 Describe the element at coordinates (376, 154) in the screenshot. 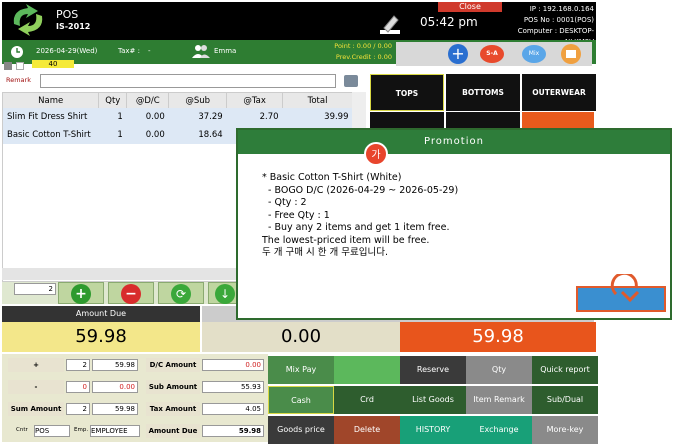

I see `dialog-badge-icon: 가` at that location.